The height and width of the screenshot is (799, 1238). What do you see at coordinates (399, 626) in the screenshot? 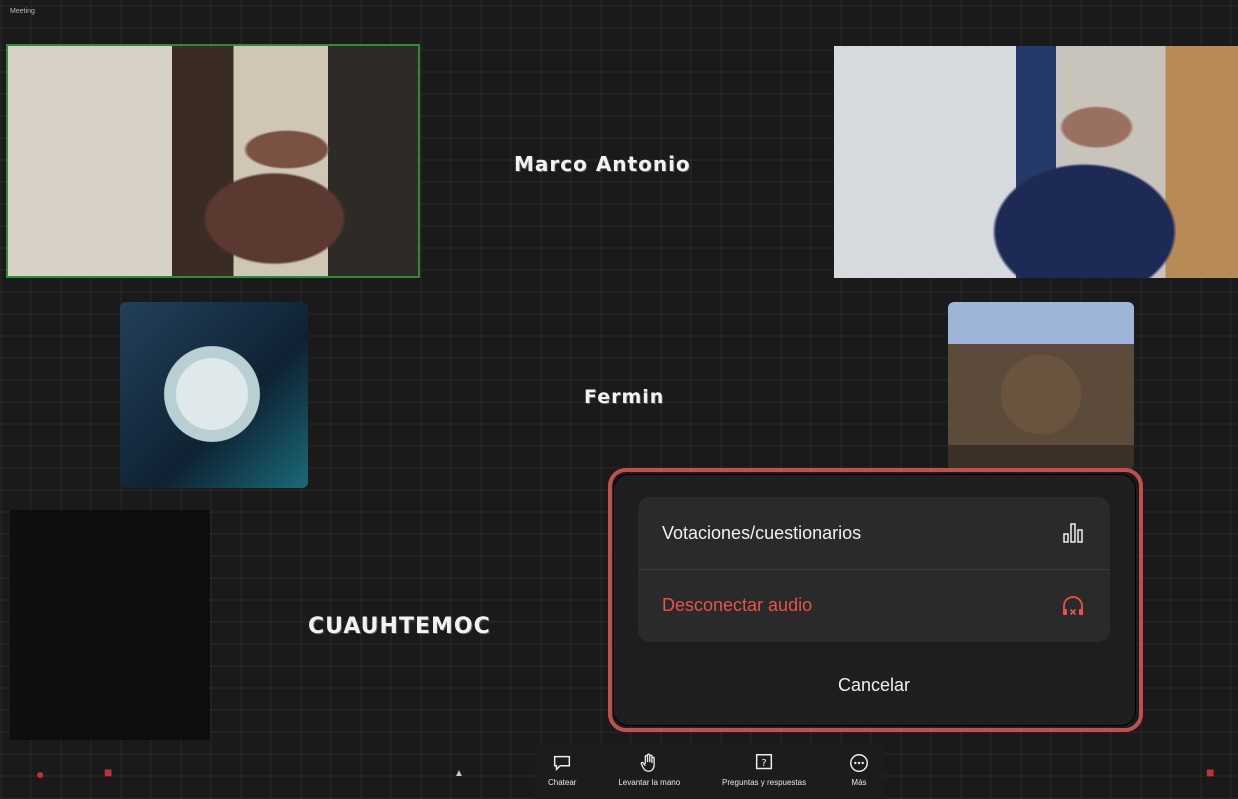
I see `participant-name-cuauhtemoc: CUAUHTEMOC` at bounding box center [399, 626].